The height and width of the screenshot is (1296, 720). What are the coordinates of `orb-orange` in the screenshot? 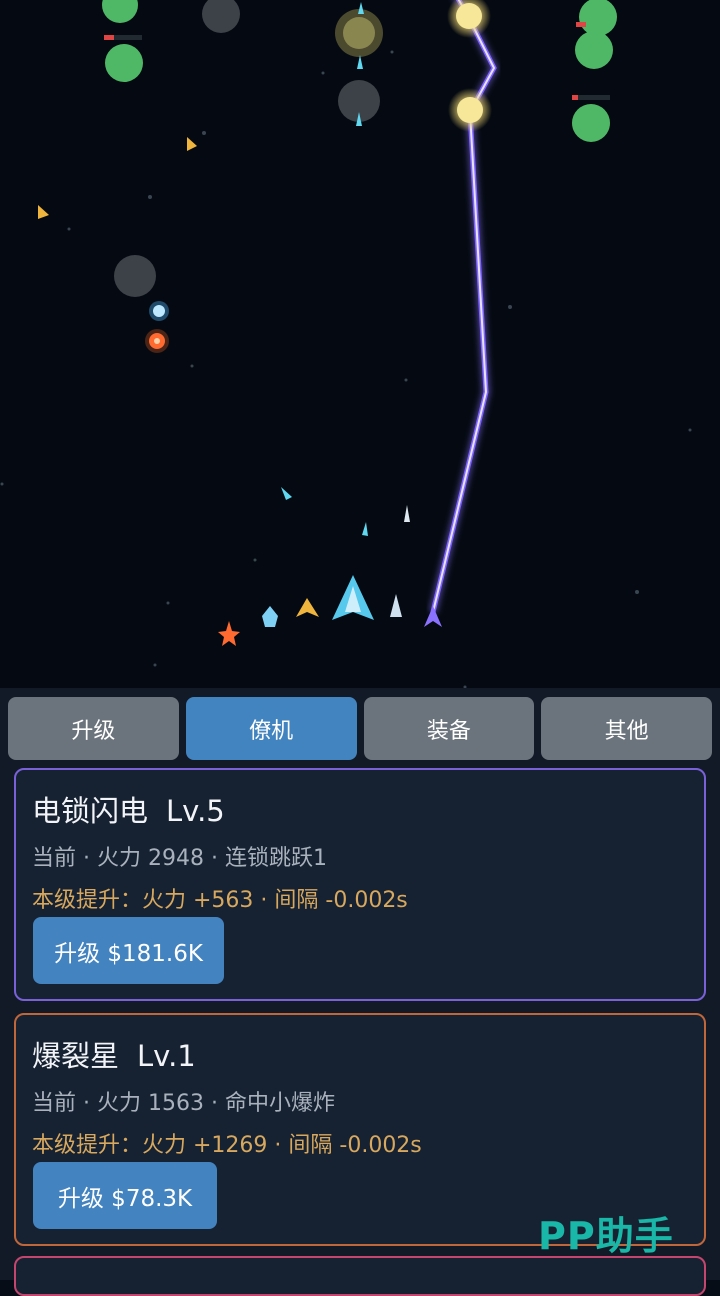 It's located at (157, 341).